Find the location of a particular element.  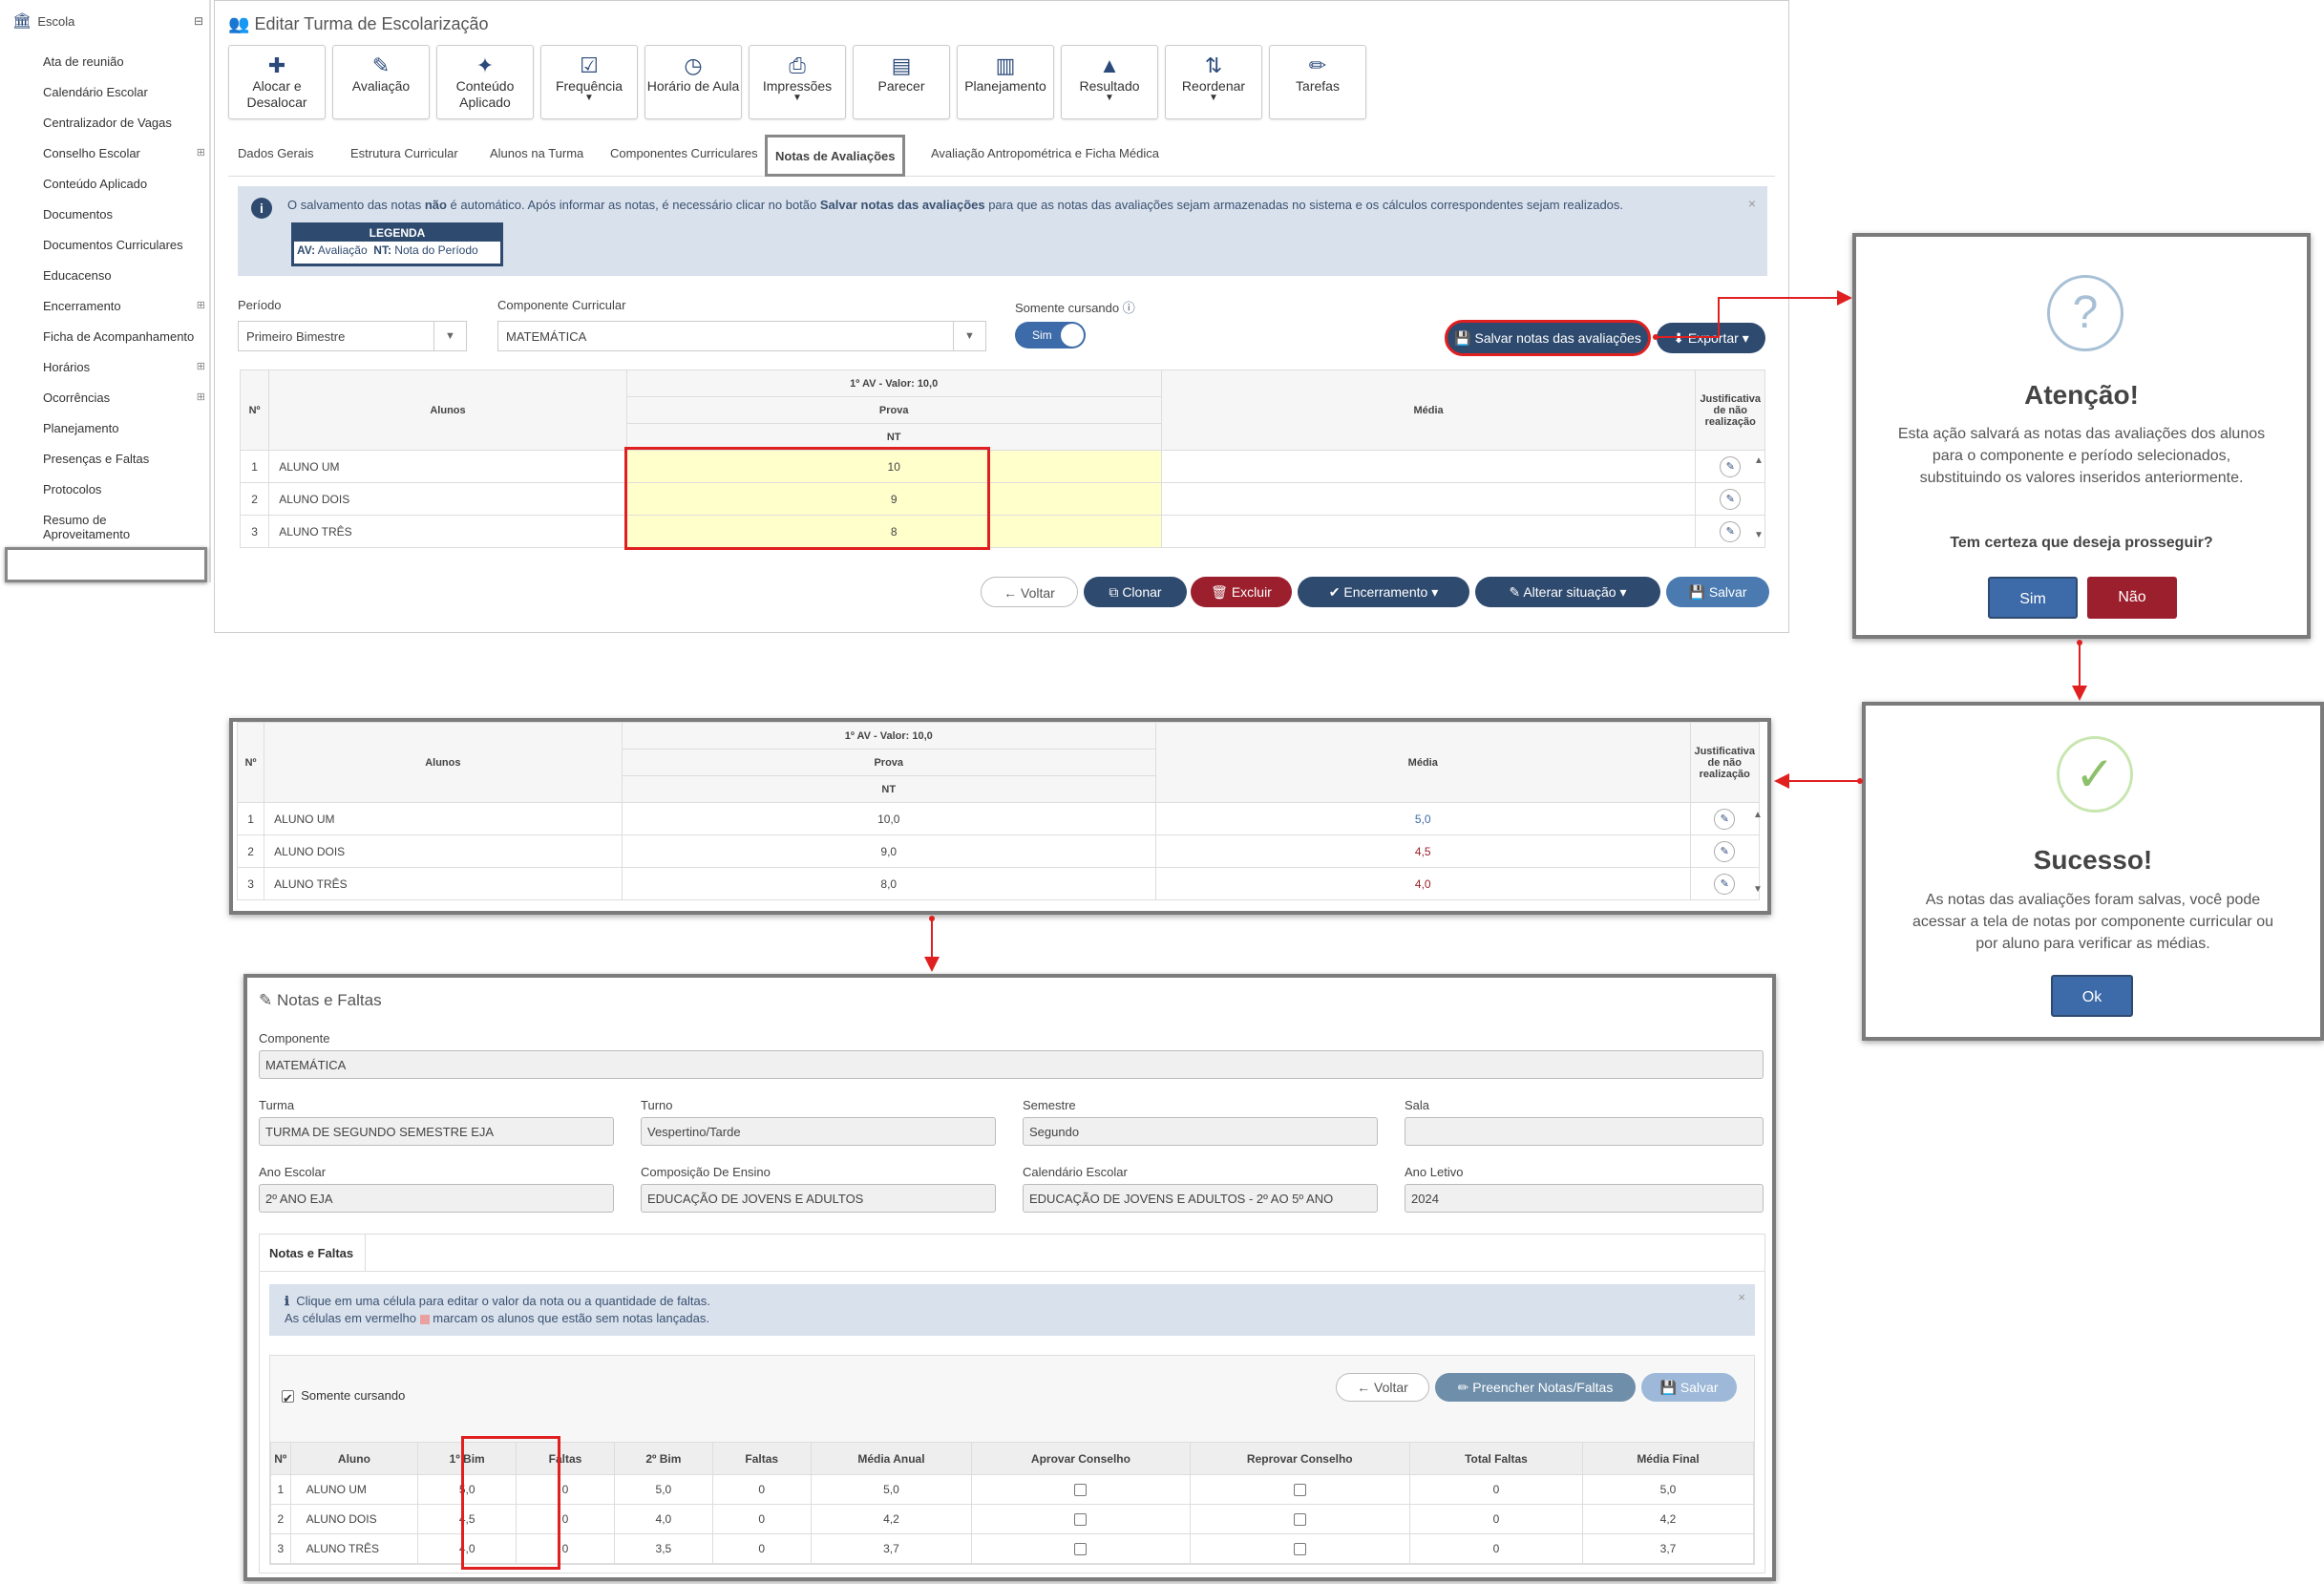

somente-cursando-toggle: Sim is located at coordinates (1050, 335).